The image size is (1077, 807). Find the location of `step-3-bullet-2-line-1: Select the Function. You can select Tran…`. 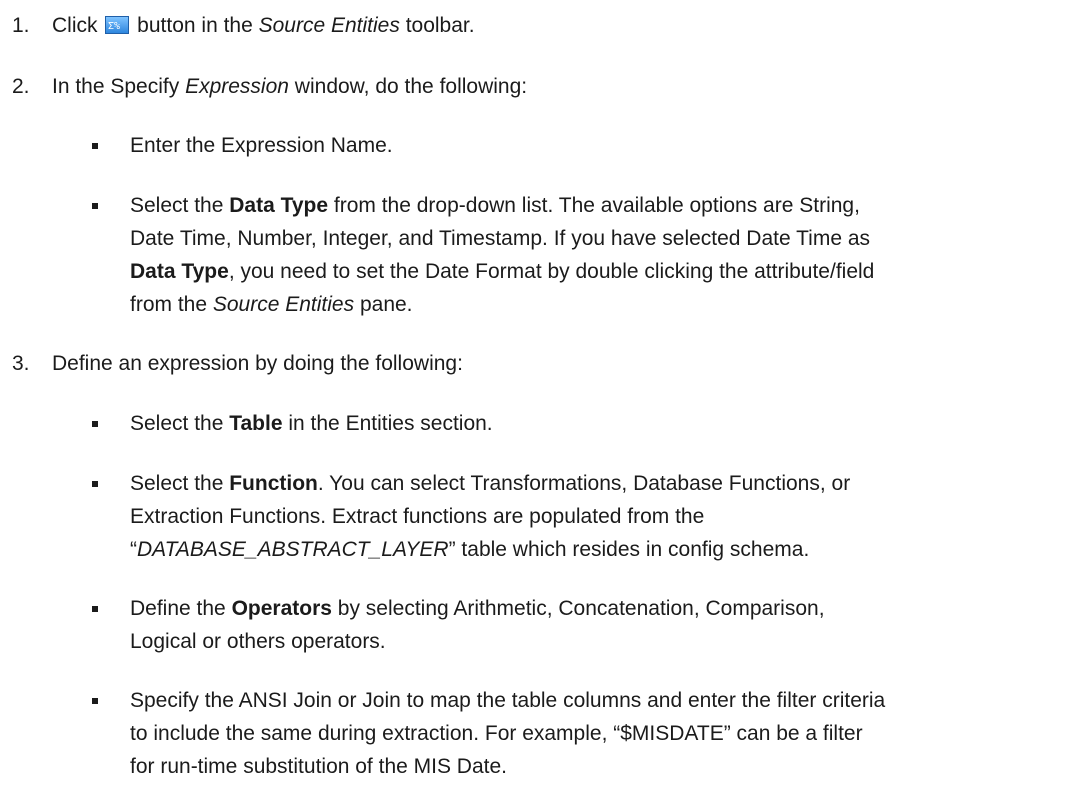

step-3-bullet-2-line-1: Select the Function. You can select Tran… is located at coordinates (490, 484).